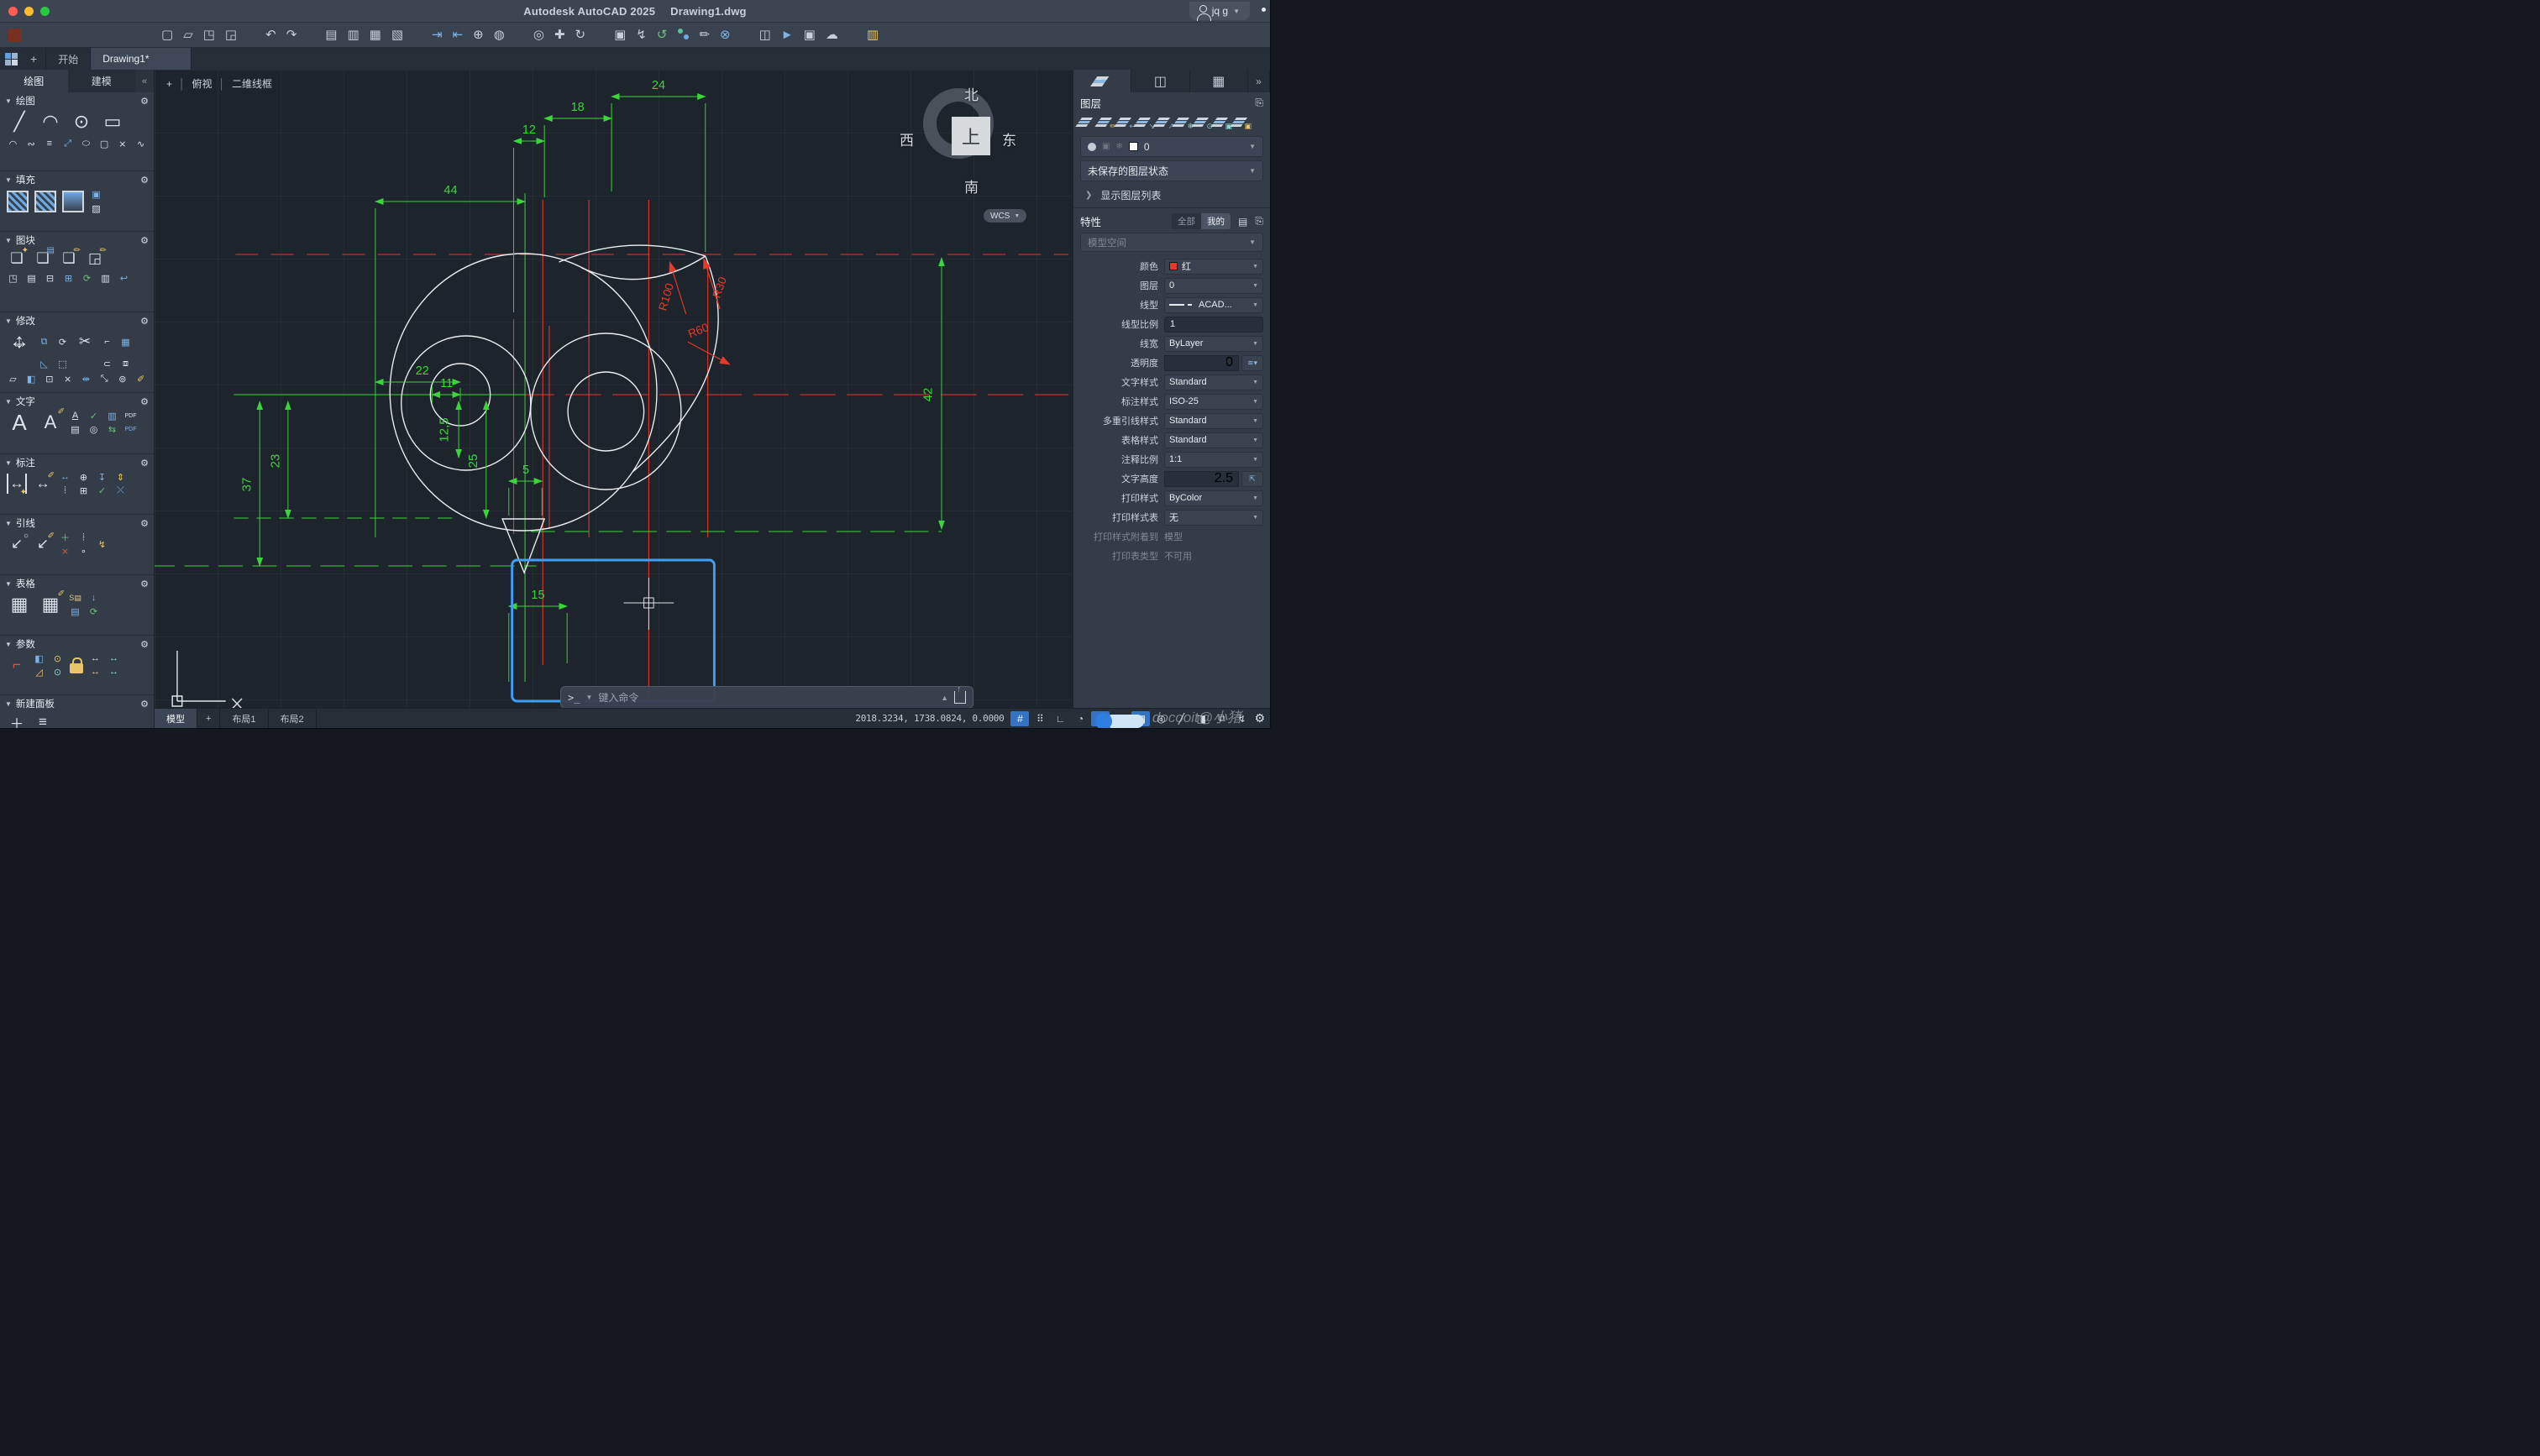 The height and width of the screenshot is (1456, 2540). Describe the element at coordinates (683, 35) in the screenshot. I see `point-style-button` at that location.